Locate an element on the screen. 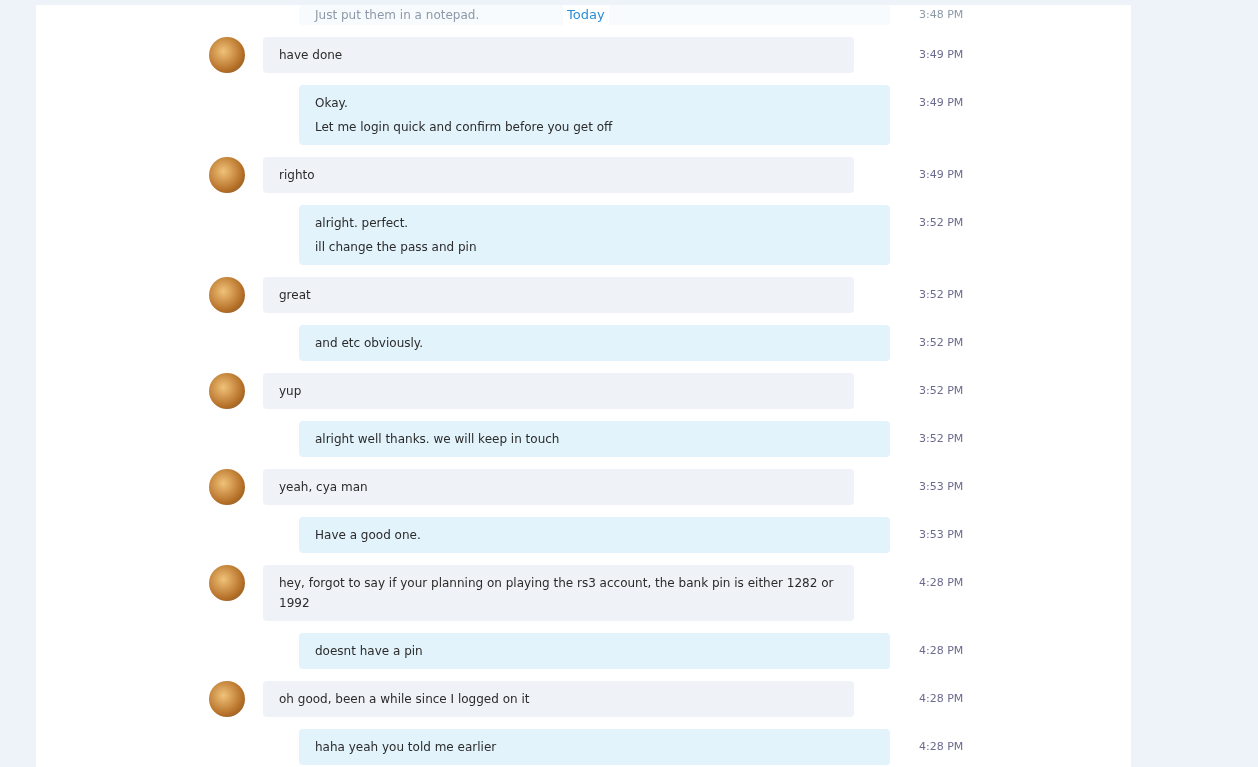 Image resolution: width=1258 pixels, height=767 pixels. message-text: Let me login quick and confirm before you get off is located at coordinates (464, 127).